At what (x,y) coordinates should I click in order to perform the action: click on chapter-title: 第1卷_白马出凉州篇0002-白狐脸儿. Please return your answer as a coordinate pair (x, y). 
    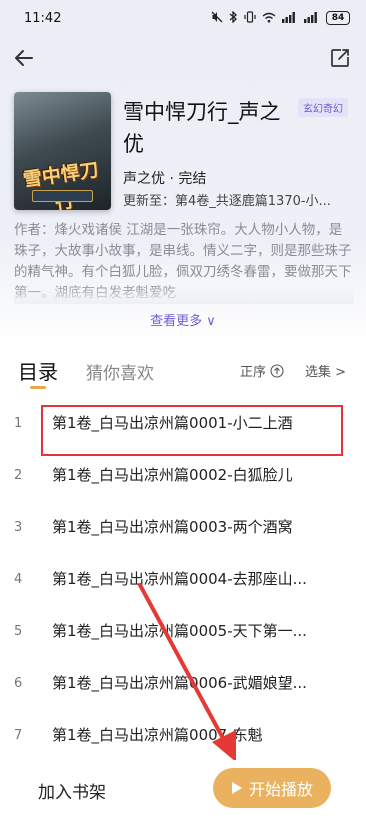
    Looking at the image, I should click on (172, 475).